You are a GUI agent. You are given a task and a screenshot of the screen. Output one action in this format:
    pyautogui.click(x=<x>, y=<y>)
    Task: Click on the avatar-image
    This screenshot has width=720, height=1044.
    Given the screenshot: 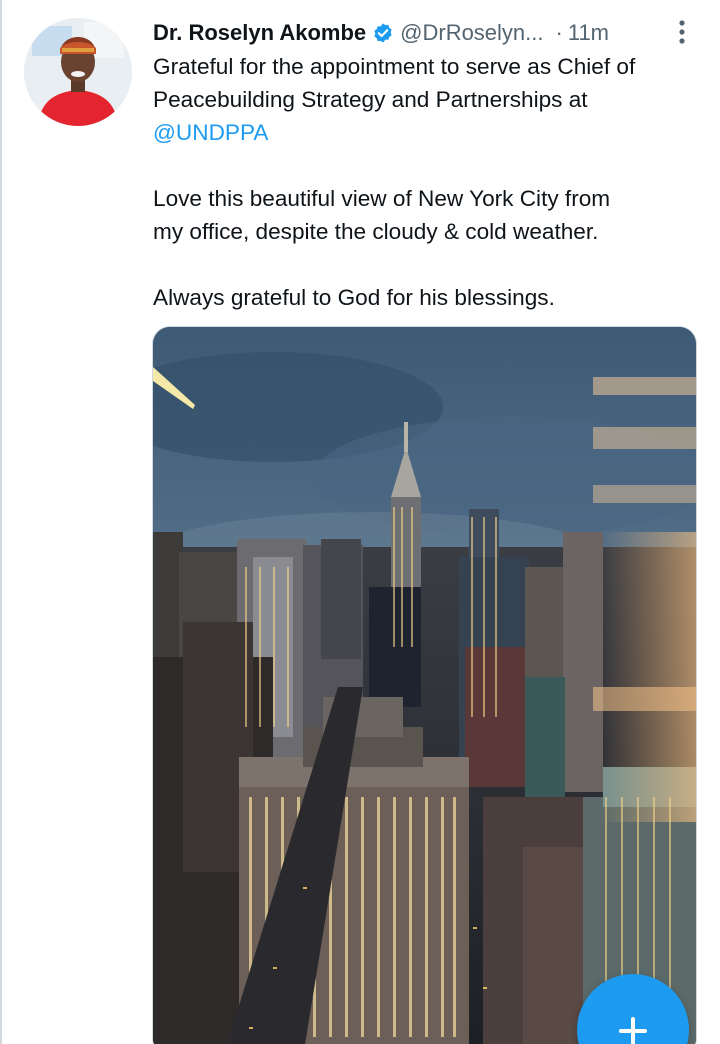 What is the action you would take?
    pyautogui.click(x=78, y=72)
    